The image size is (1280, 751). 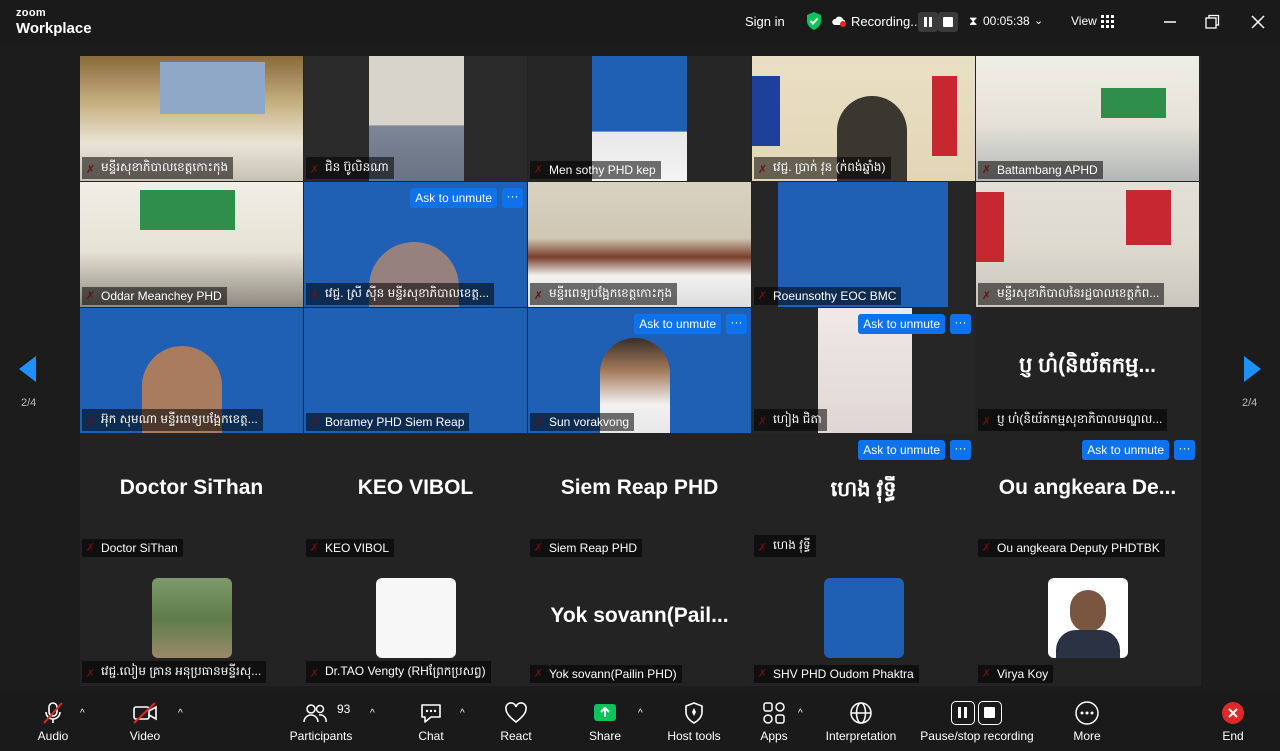 What do you see at coordinates (605, 721) in the screenshot?
I see `share-button: Share` at bounding box center [605, 721].